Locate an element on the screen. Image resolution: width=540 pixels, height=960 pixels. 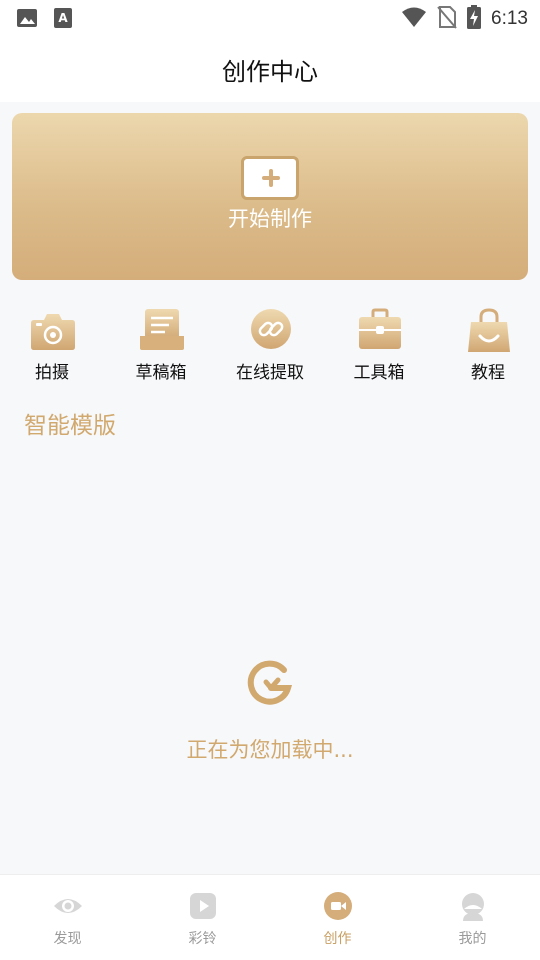
draft-box-icon is located at coordinates (162, 329).